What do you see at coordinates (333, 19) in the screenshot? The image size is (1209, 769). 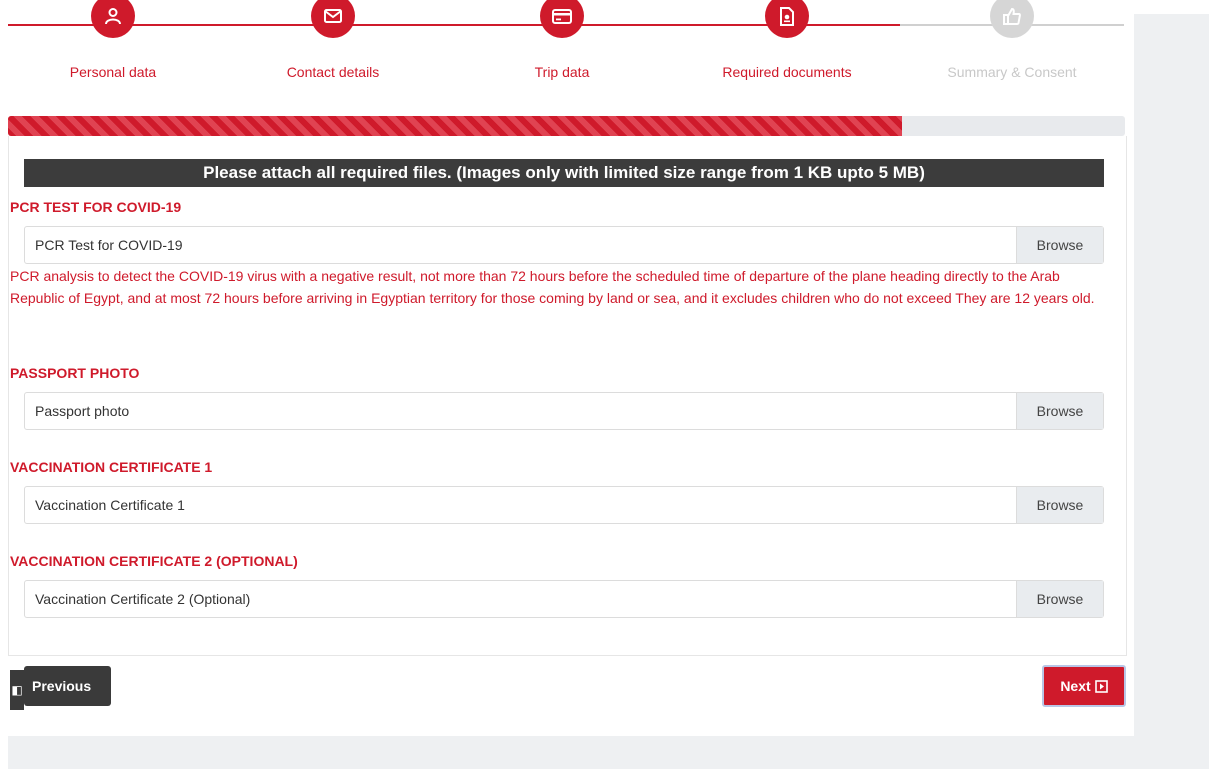 I see `envelope-icon` at bounding box center [333, 19].